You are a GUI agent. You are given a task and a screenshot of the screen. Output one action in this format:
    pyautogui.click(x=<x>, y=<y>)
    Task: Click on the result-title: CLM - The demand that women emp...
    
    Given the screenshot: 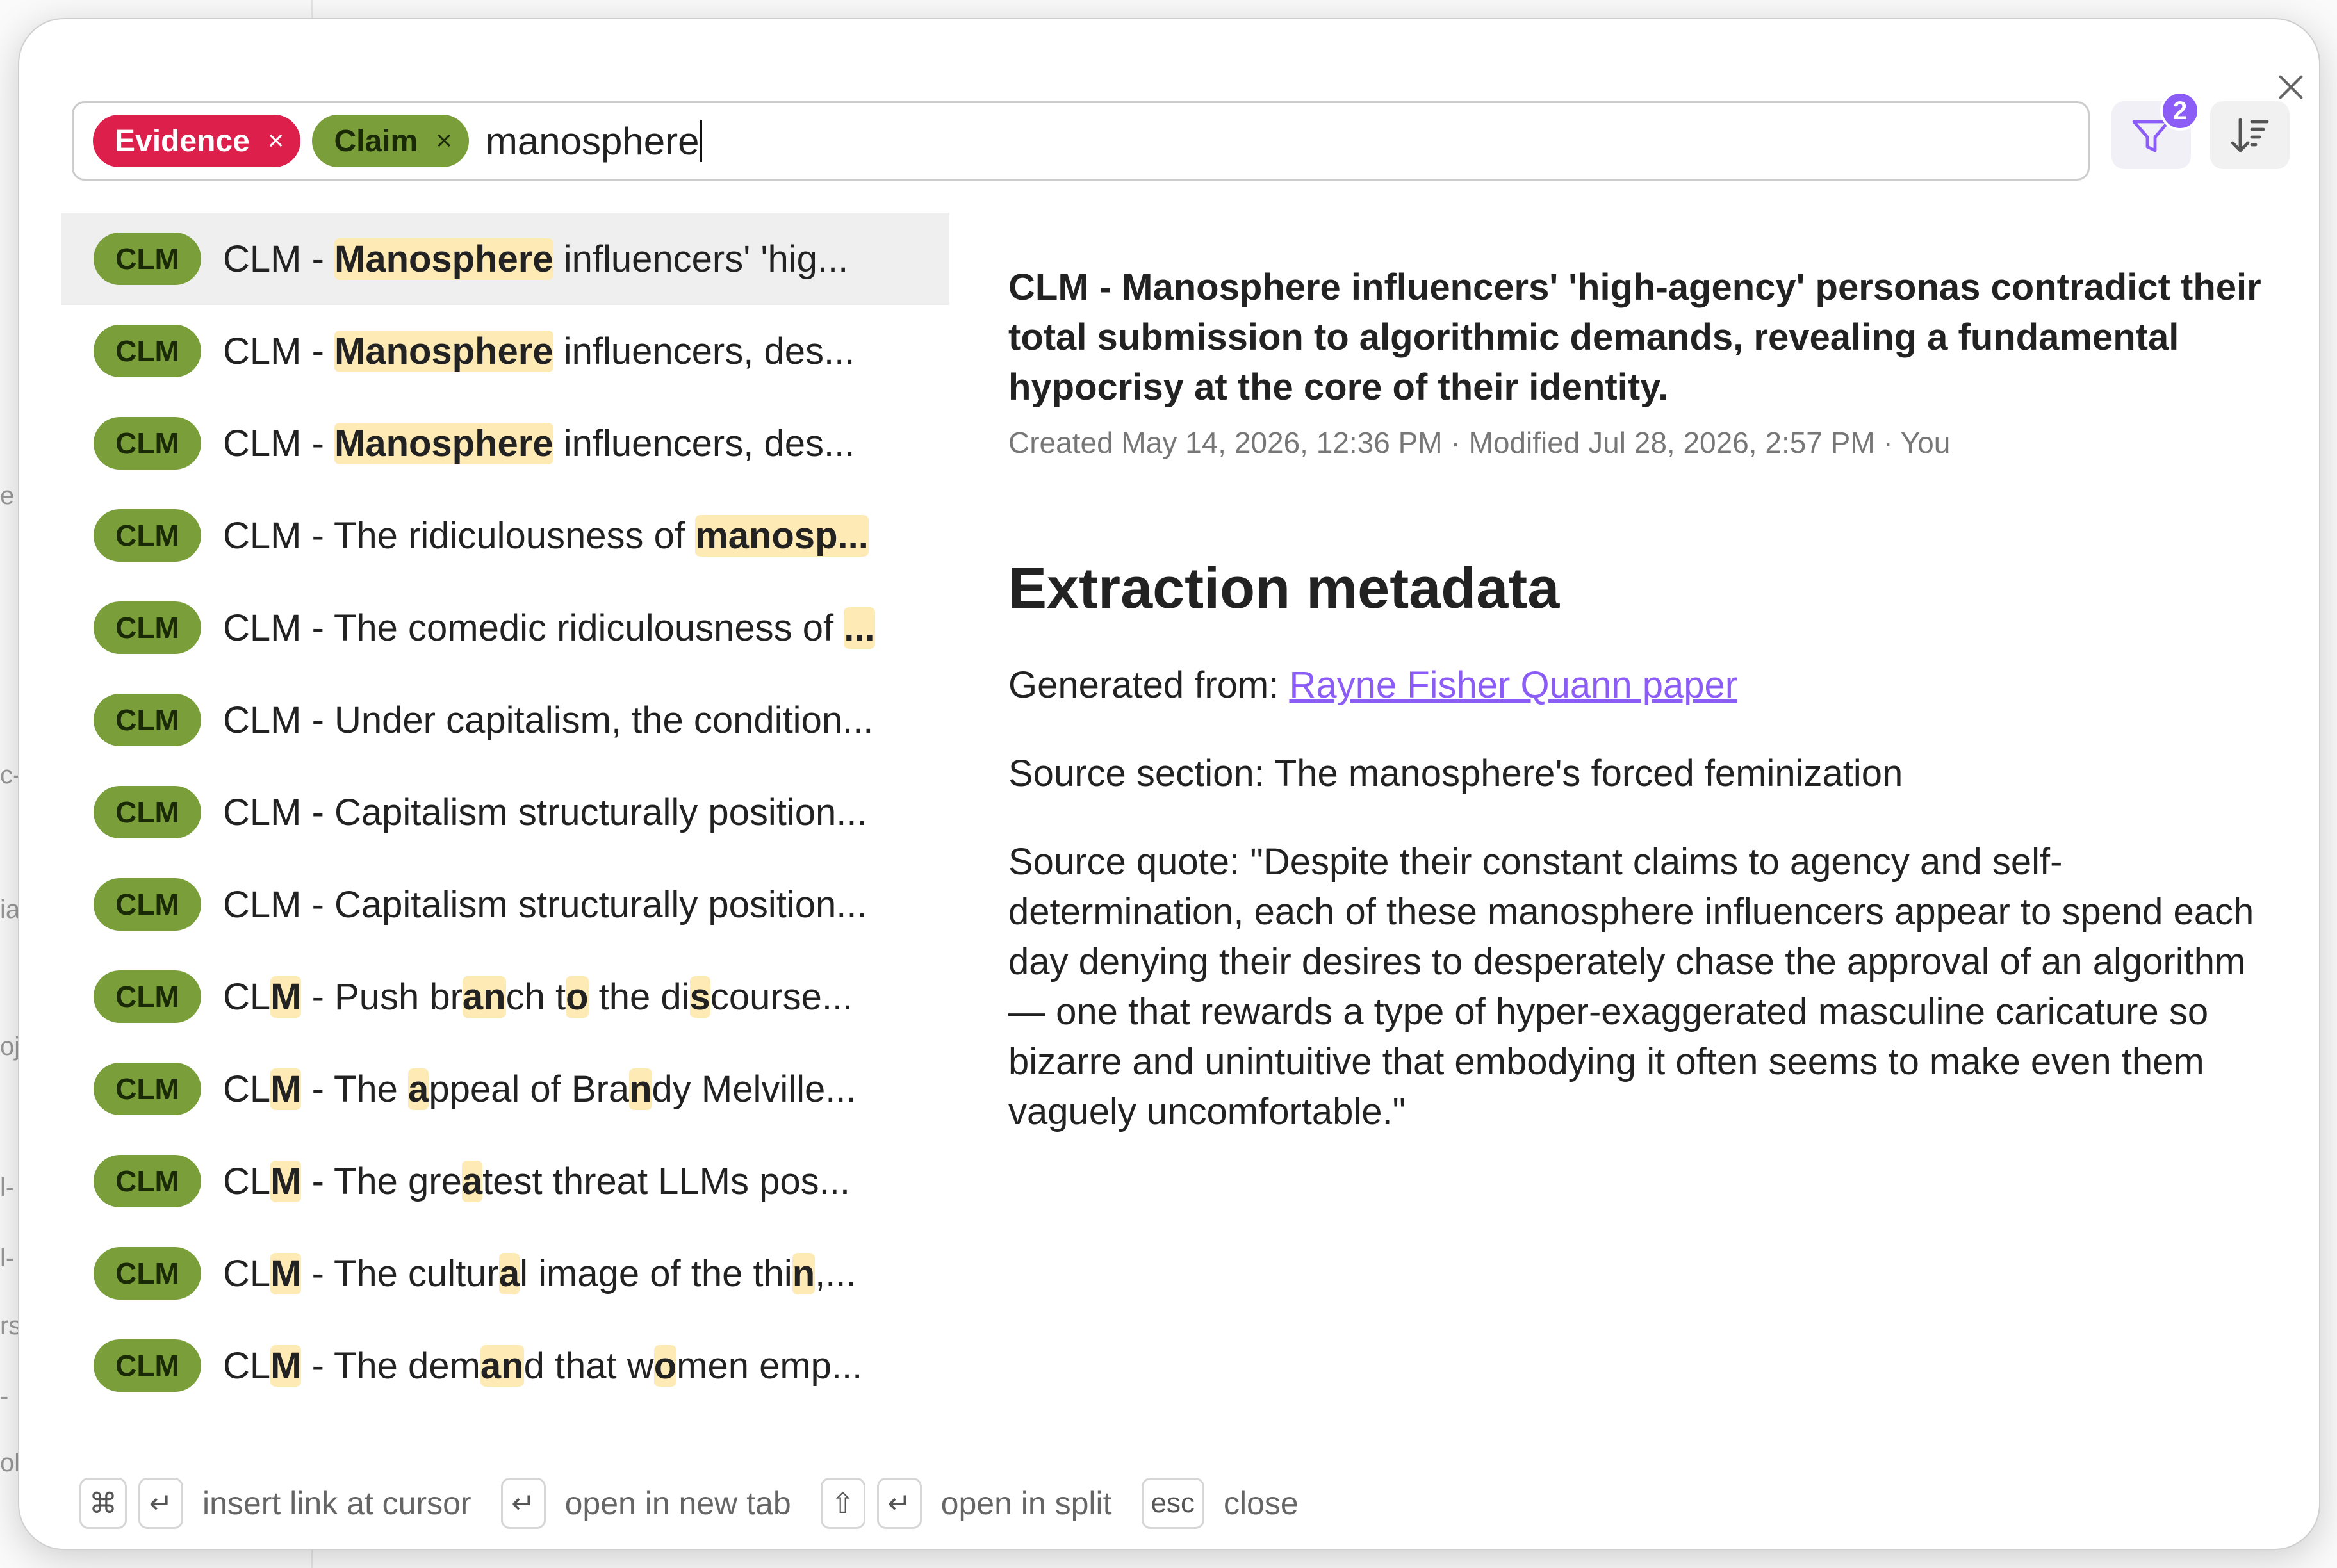 What is the action you would take?
    pyautogui.click(x=572, y=1365)
    